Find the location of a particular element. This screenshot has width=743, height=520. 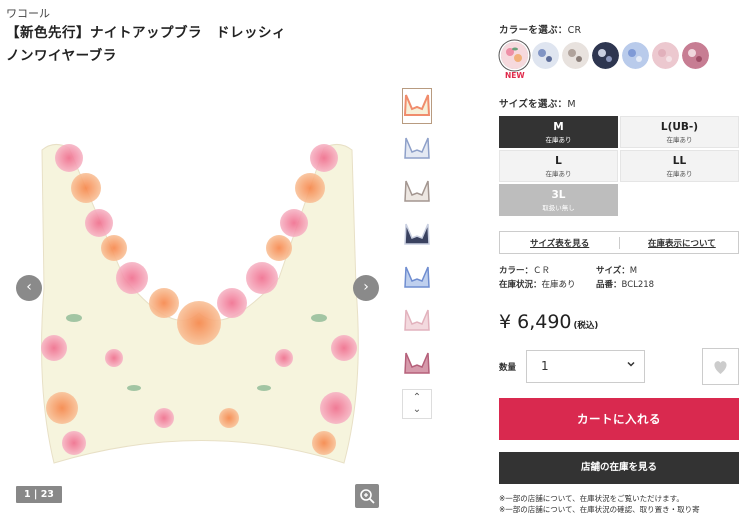

thumbnail-up-icon: ⌃ is located at coordinates (417, 398).